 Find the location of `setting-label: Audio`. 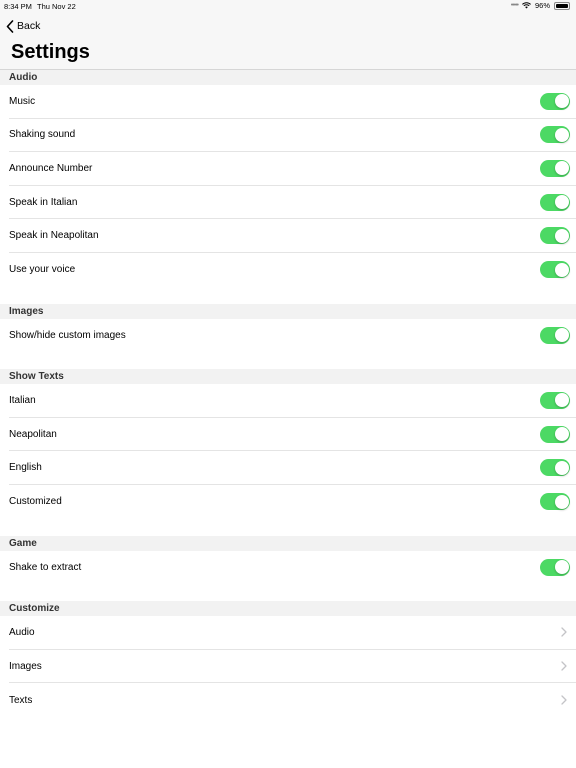

setting-label: Audio is located at coordinates (22, 632).